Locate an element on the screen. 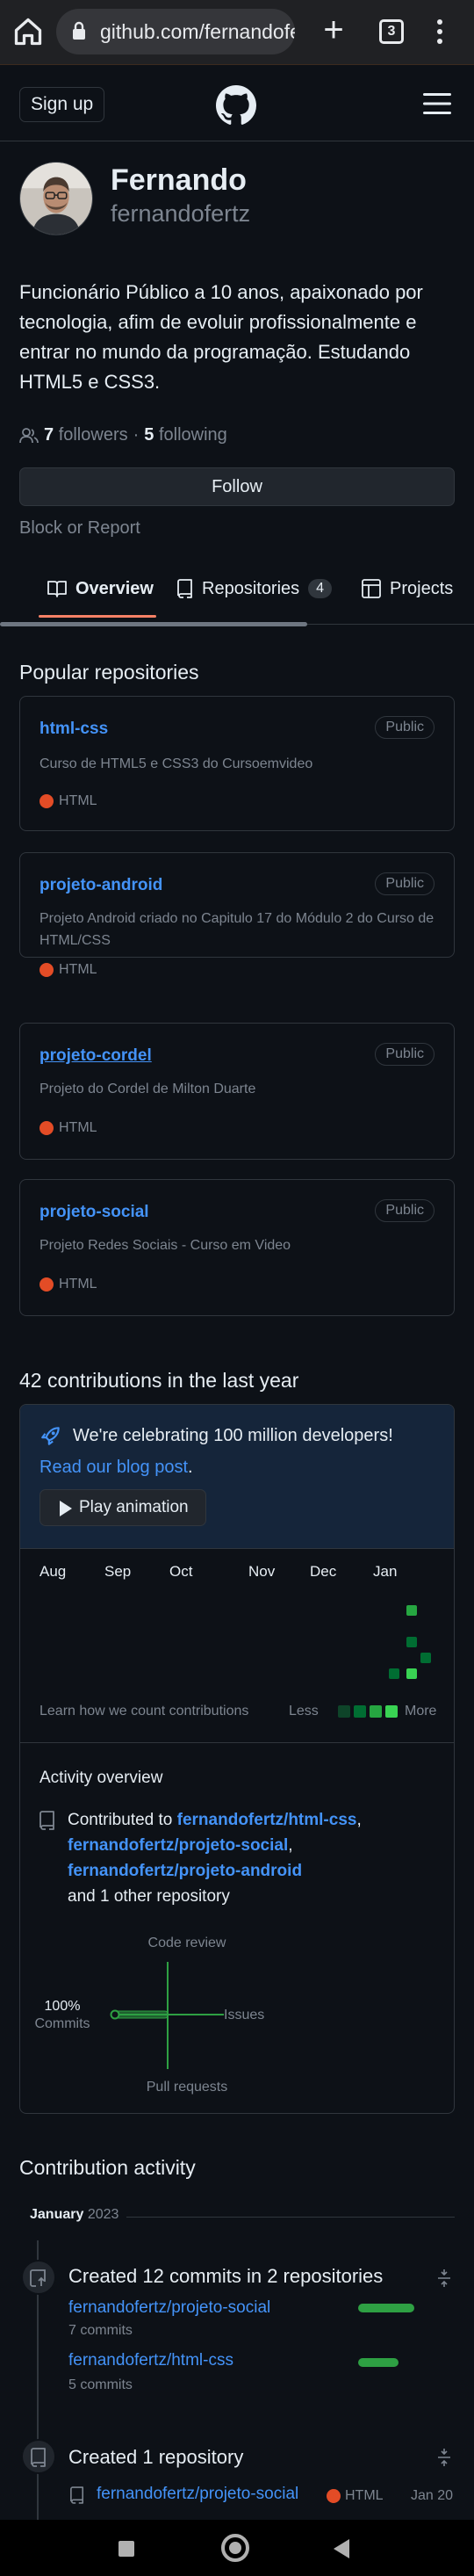  commit-progress-bar is located at coordinates (386, 2308).